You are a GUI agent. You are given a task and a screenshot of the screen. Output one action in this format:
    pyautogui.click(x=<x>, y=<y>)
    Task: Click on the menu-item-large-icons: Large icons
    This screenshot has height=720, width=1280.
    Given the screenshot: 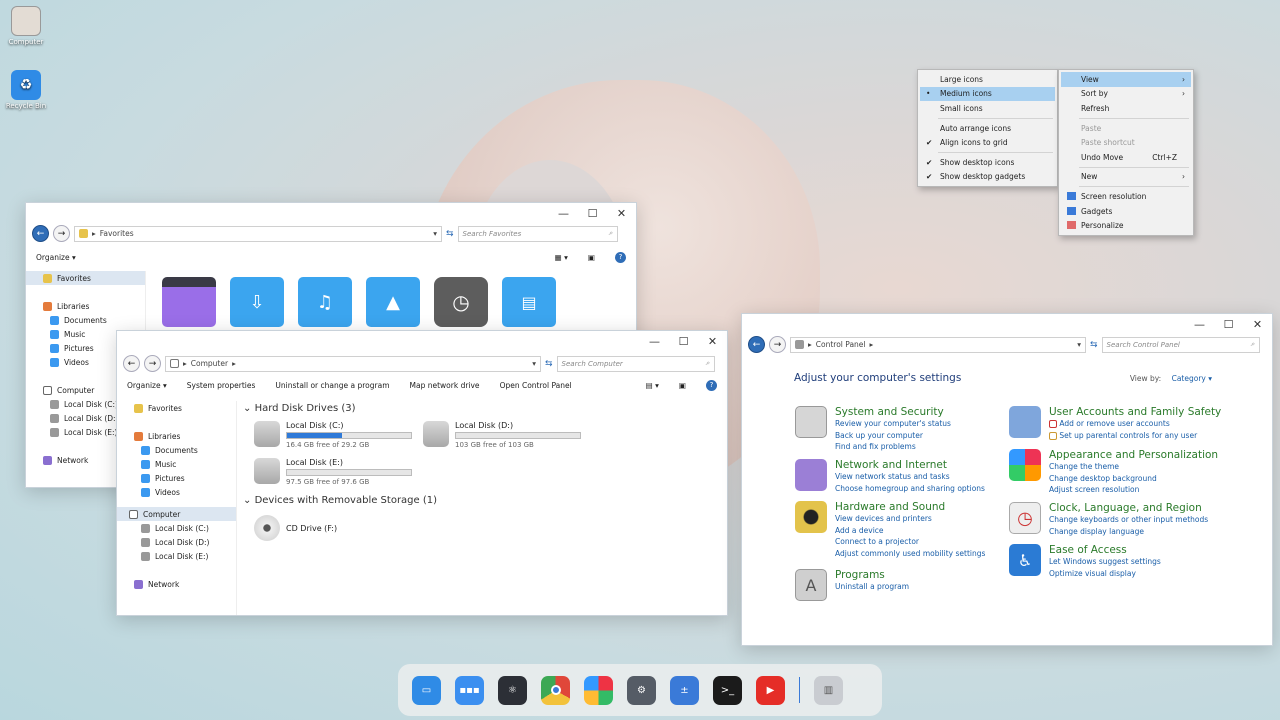 What is the action you would take?
    pyautogui.click(x=987, y=79)
    